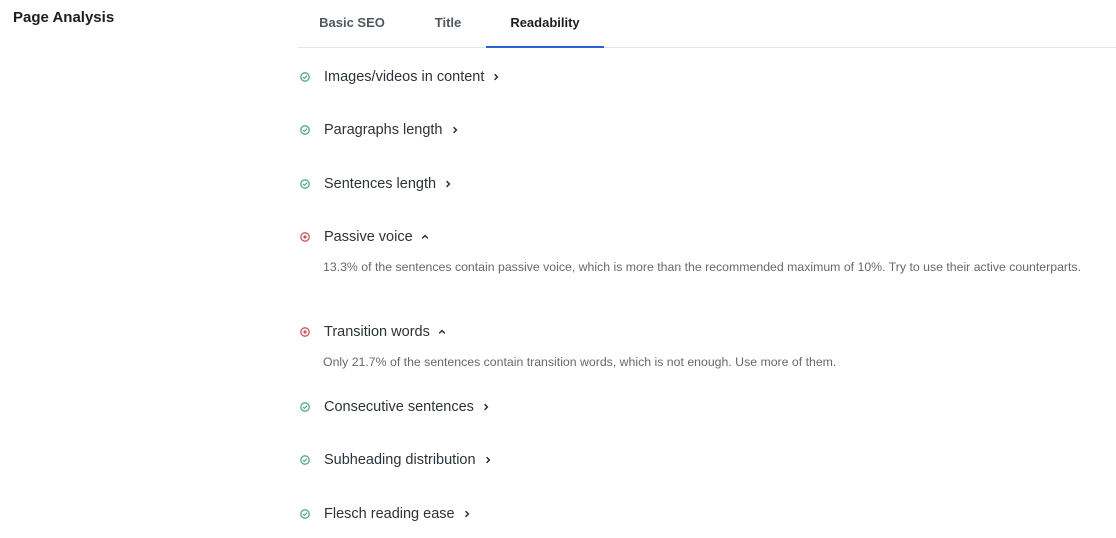  I want to click on check-label: Subheading distribution, so click(400, 460).